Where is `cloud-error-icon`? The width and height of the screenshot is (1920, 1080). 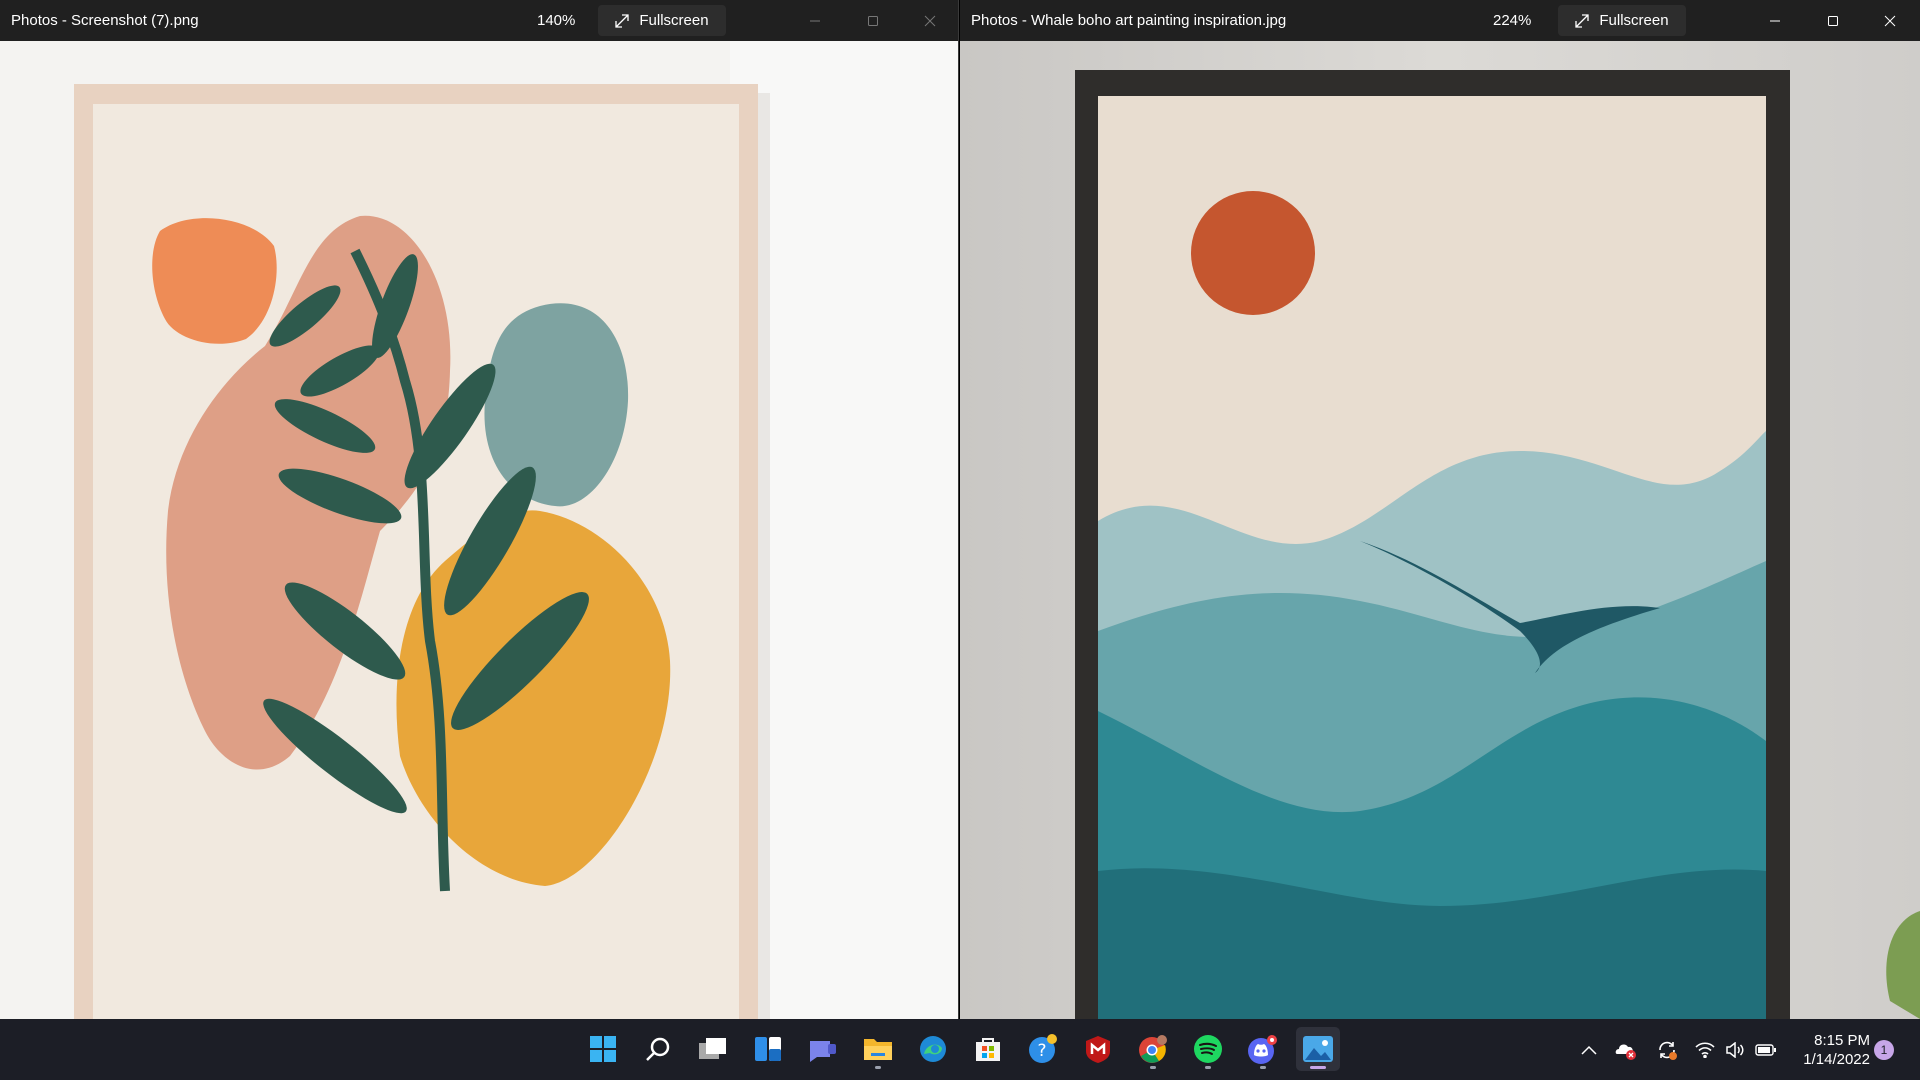 cloud-error-icon is located at coordinates (1625, 1052).